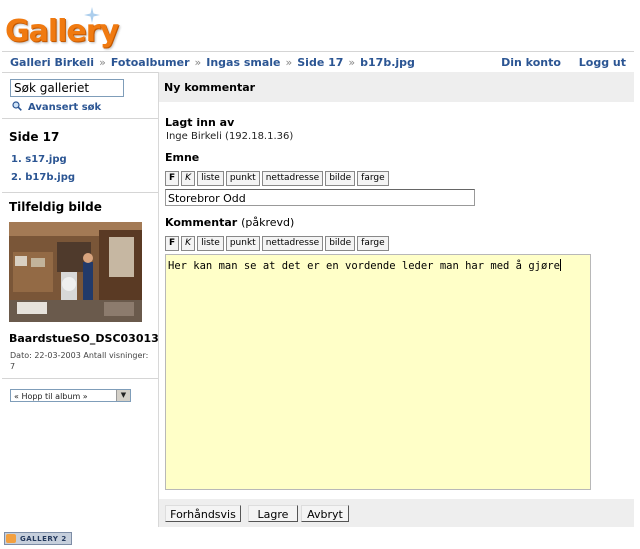 Image resolution: width=640 pixels, height=549 pixels. I want to click on jump-to-album-label: « Hopp til album », so click(51, 396).